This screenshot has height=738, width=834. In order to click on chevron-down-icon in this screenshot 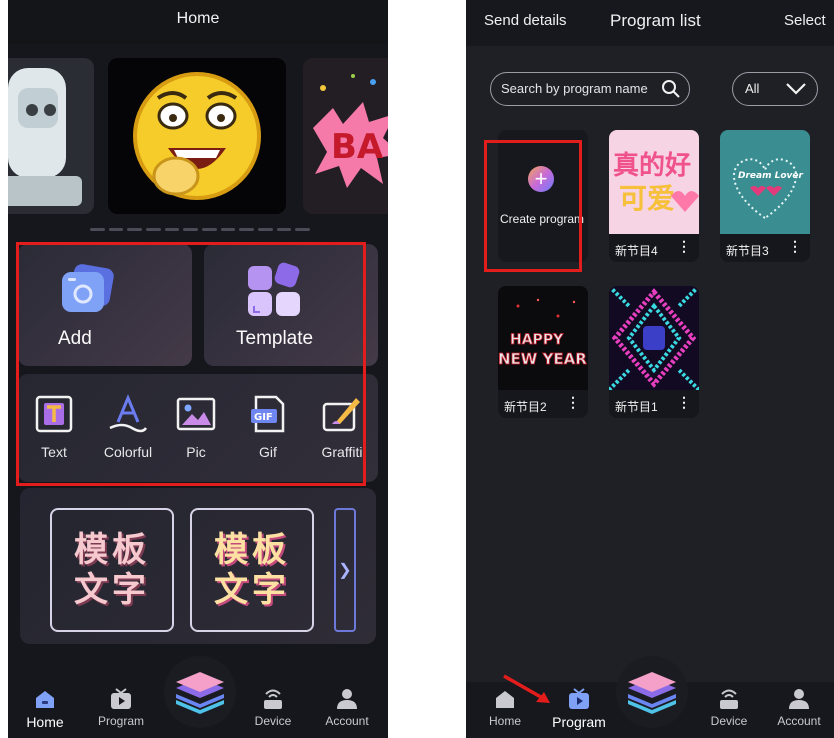, I will do `click(796, 89)`.